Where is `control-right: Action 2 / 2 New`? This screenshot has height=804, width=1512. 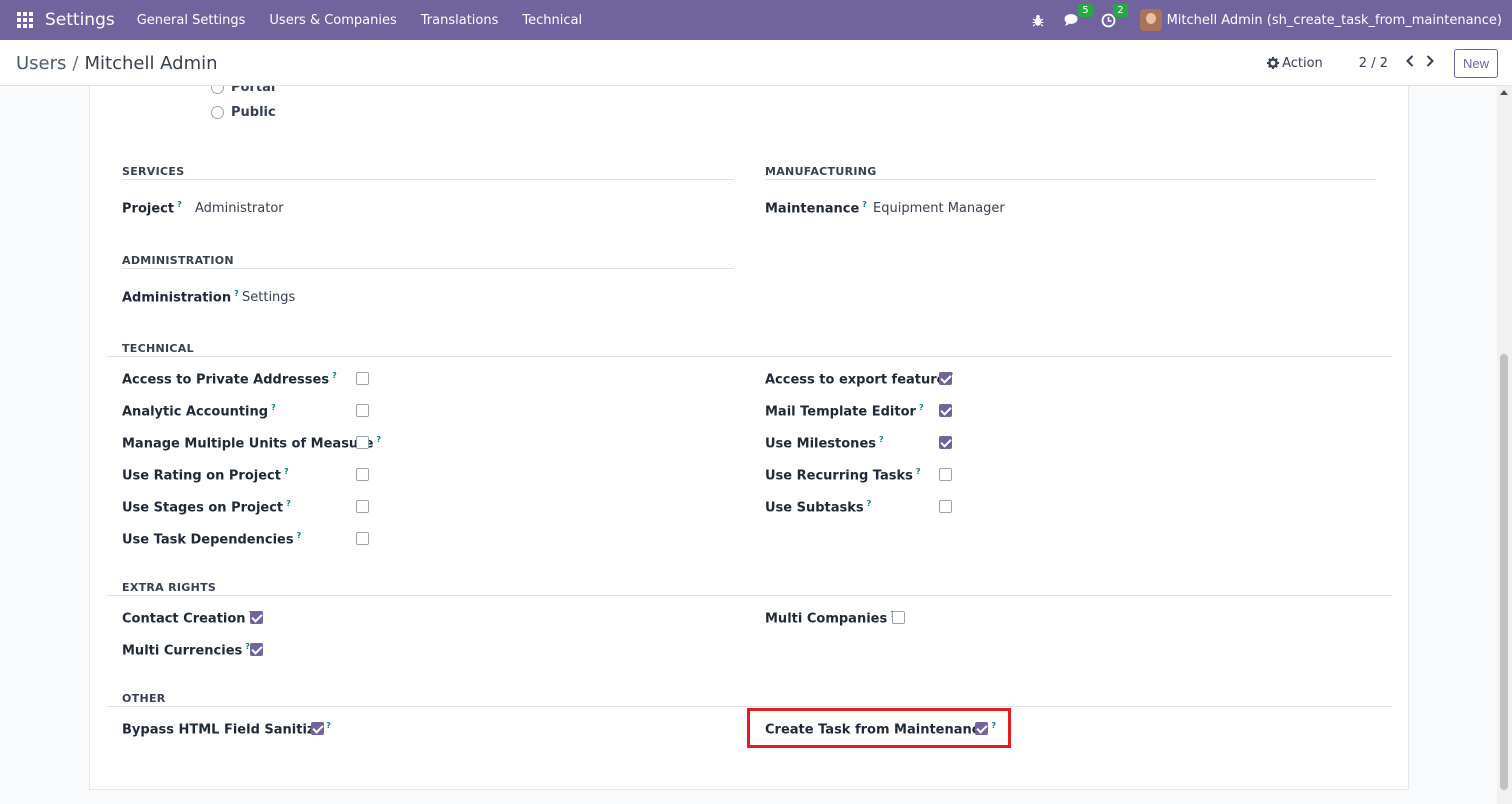
control-right: Action 2 / 2 New is located at coordinates (1382, 63).